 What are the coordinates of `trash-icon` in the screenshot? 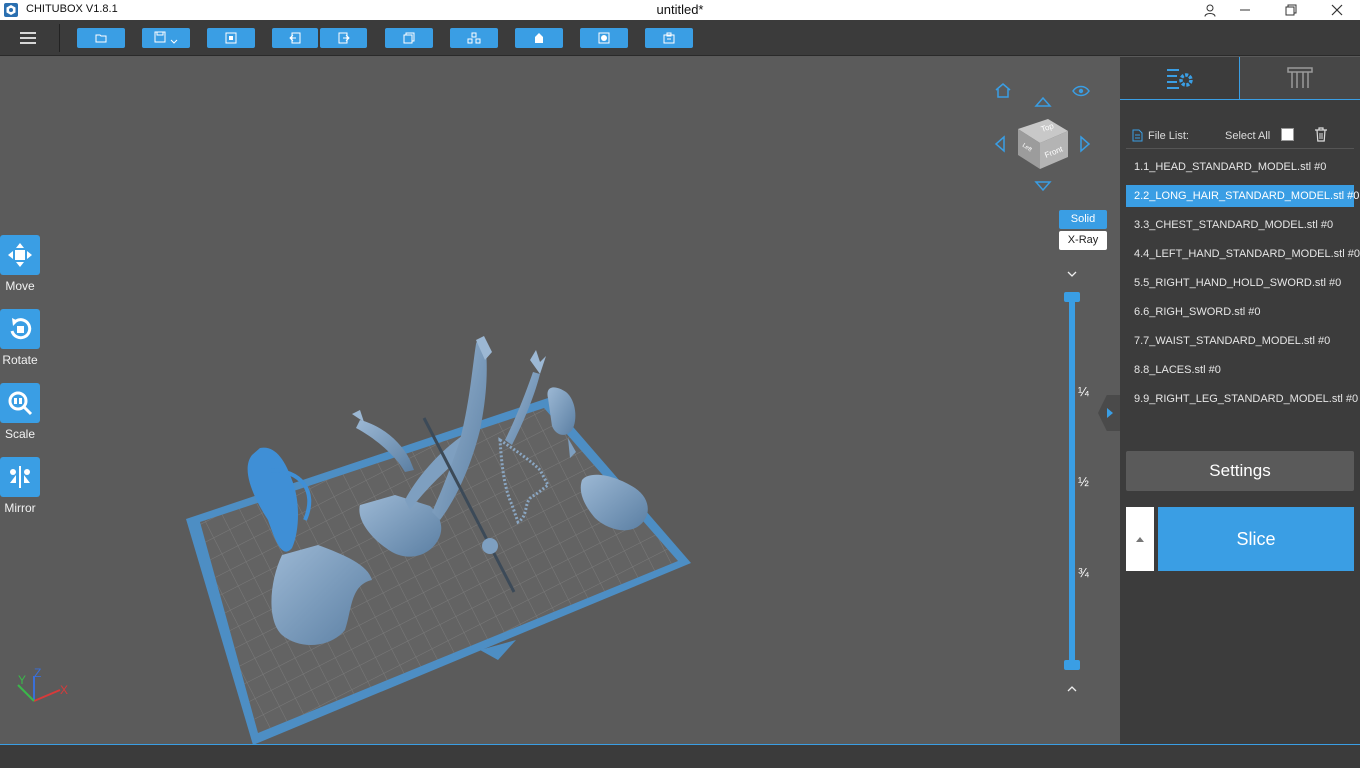 It's located at (1321, 134).